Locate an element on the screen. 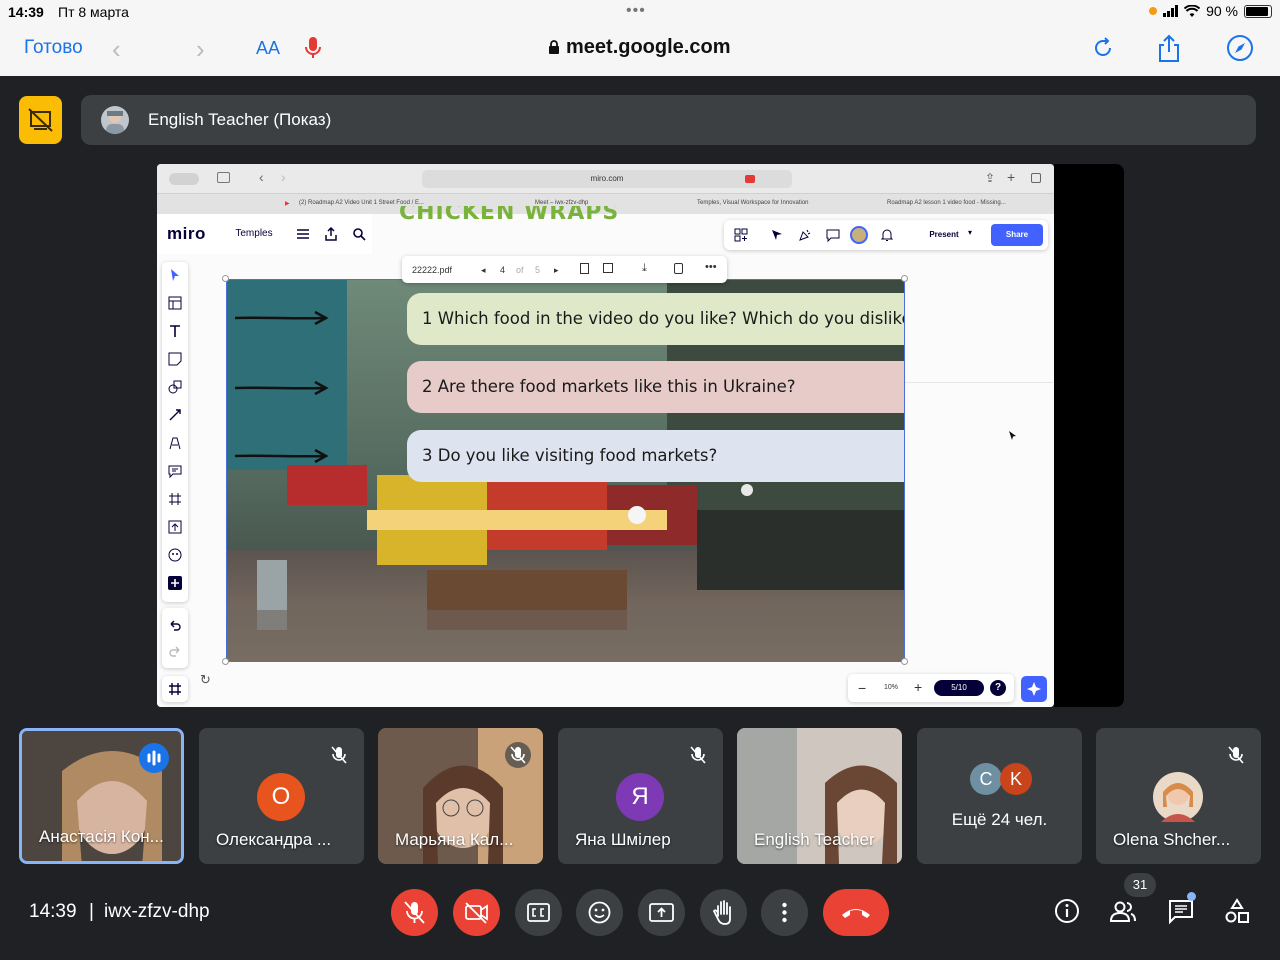  undo-redo-panel is located at coordinates (175, 638).